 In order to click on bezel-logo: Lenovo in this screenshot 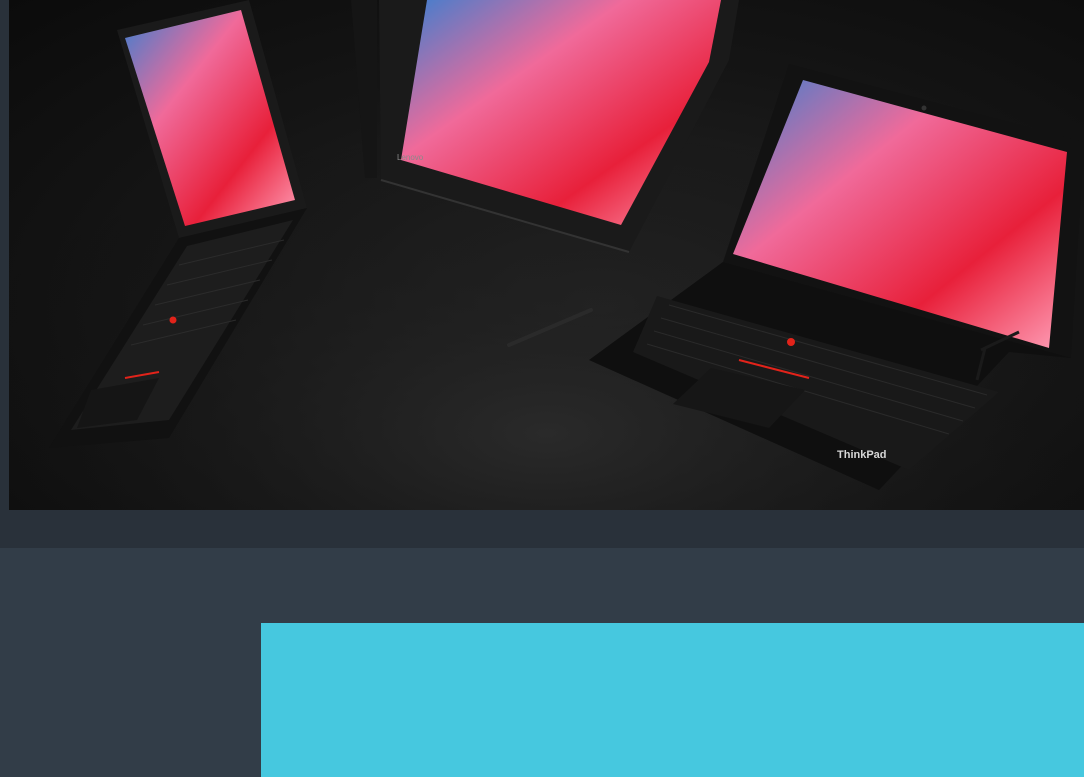, I will do `click(410, 157)`.